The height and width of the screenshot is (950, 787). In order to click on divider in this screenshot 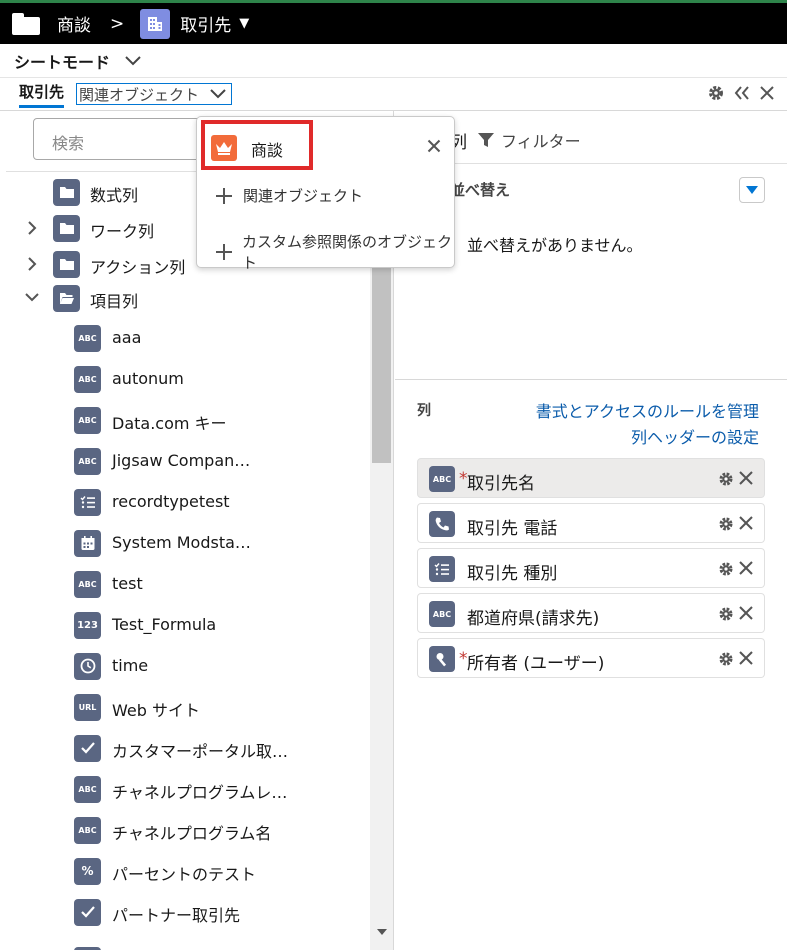, I will do `click(591, 379)`.